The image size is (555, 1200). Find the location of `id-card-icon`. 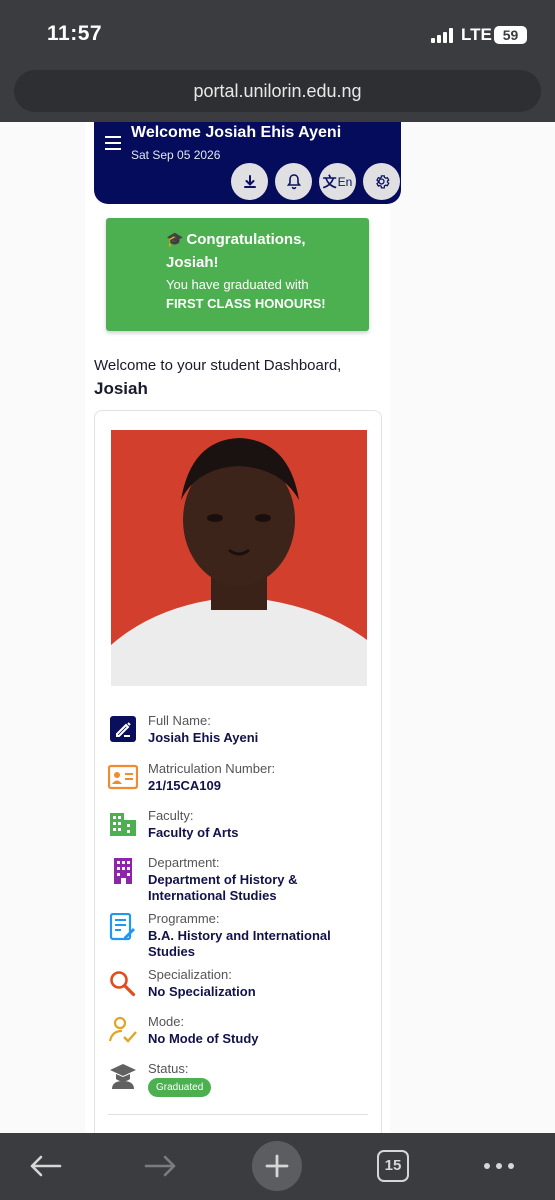

id-card-icon is located at coordinates (123, 777).